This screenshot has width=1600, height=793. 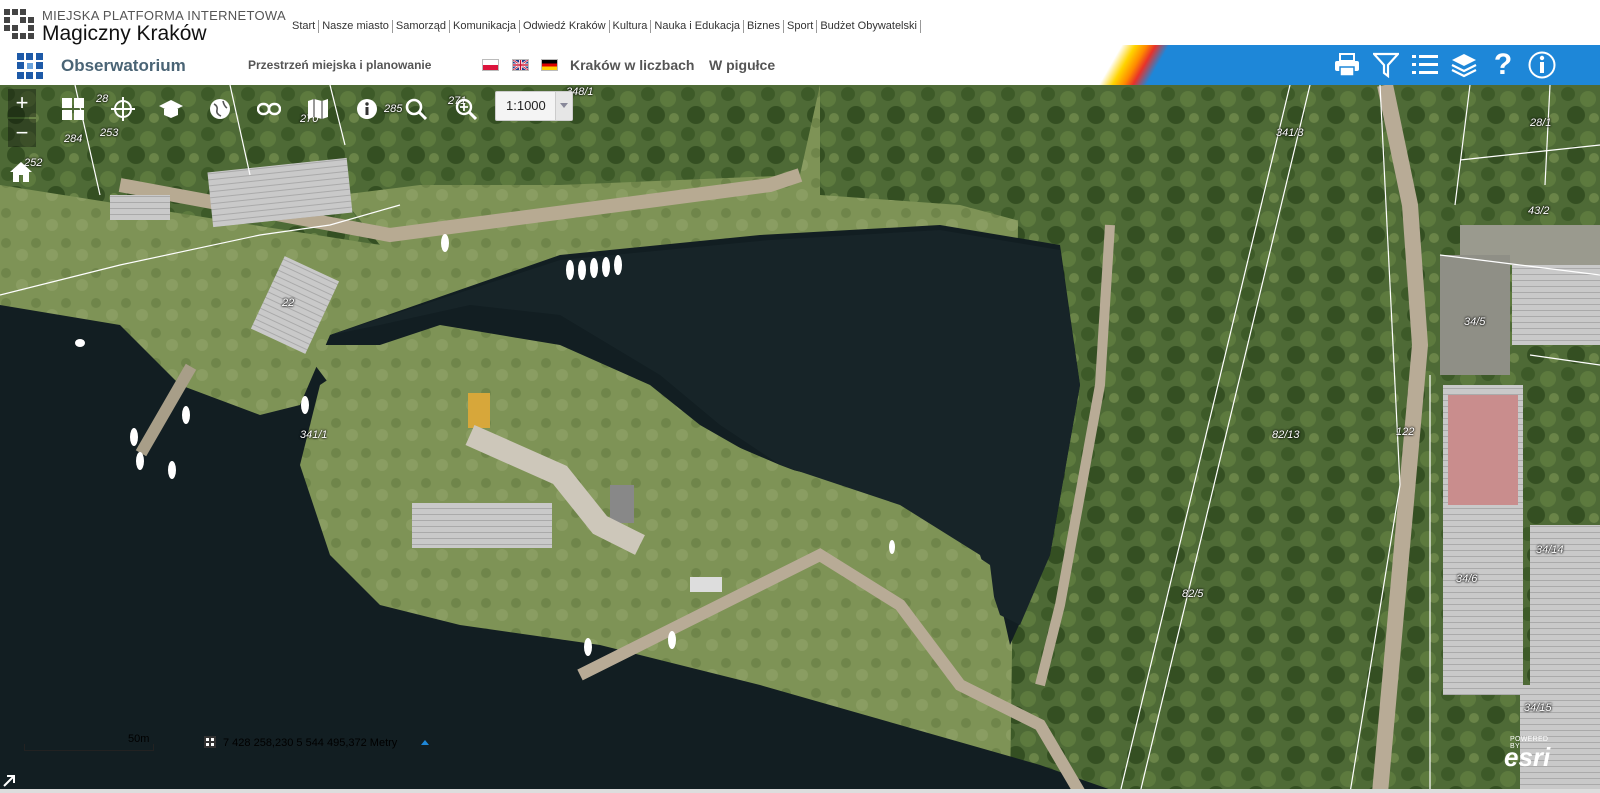 What do you see at coordinates (1405, 432) in the screenshot?
I see `parcel-label: 122` at bounding box center [1405, 432].